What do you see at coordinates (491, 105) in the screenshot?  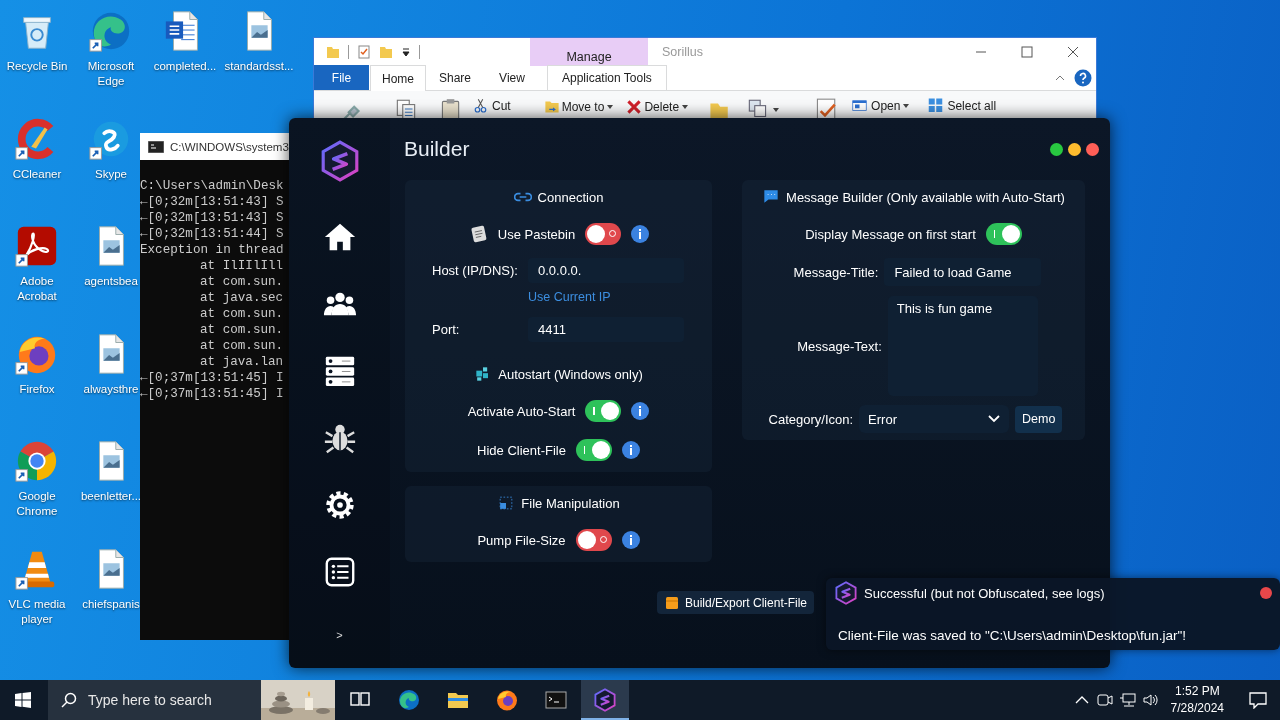 I see `ribbon-button: Cut` at bounding box center [491, 105].